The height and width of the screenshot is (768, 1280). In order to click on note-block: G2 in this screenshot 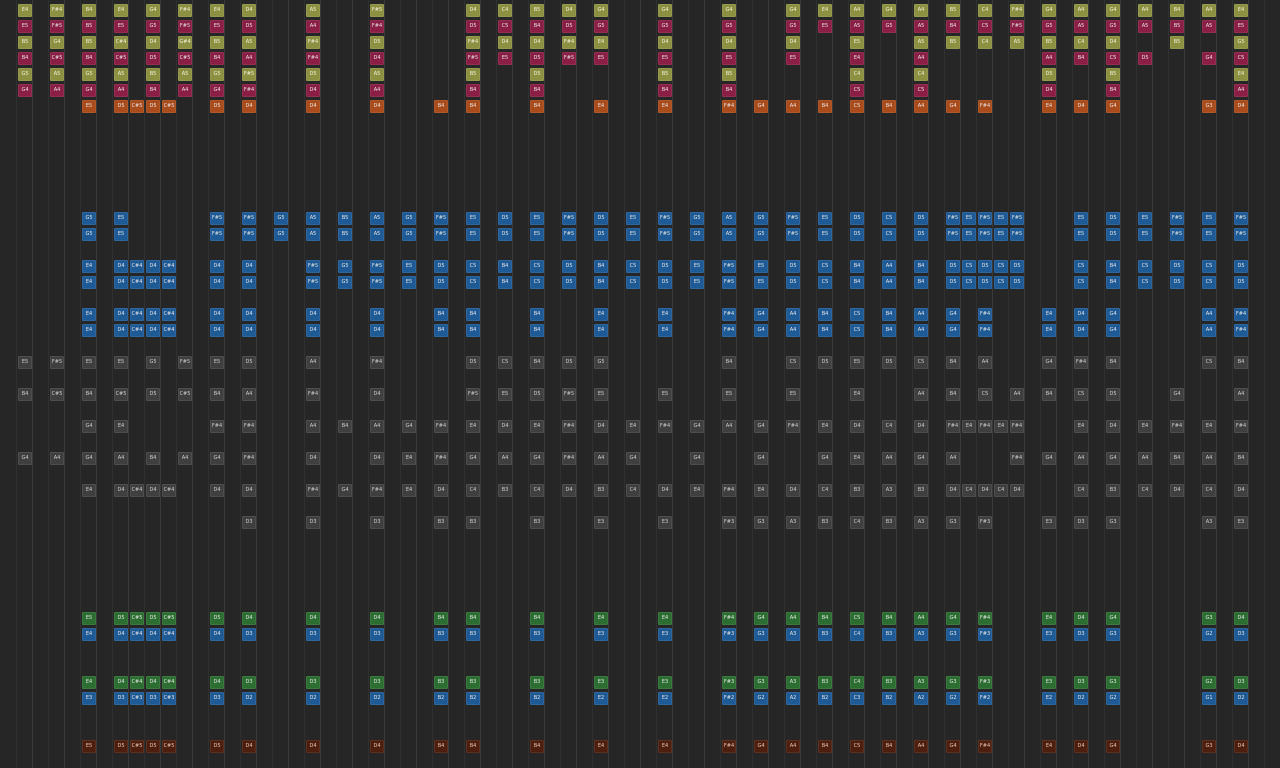, I will do `click(1209, 634)`.